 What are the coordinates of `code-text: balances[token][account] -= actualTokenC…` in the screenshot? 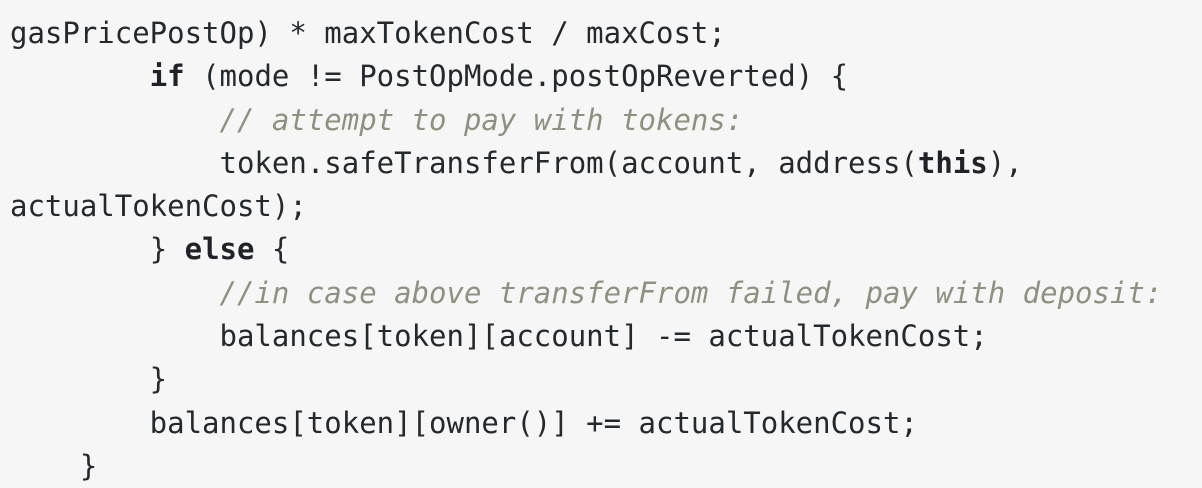 It's located at (499, 336).